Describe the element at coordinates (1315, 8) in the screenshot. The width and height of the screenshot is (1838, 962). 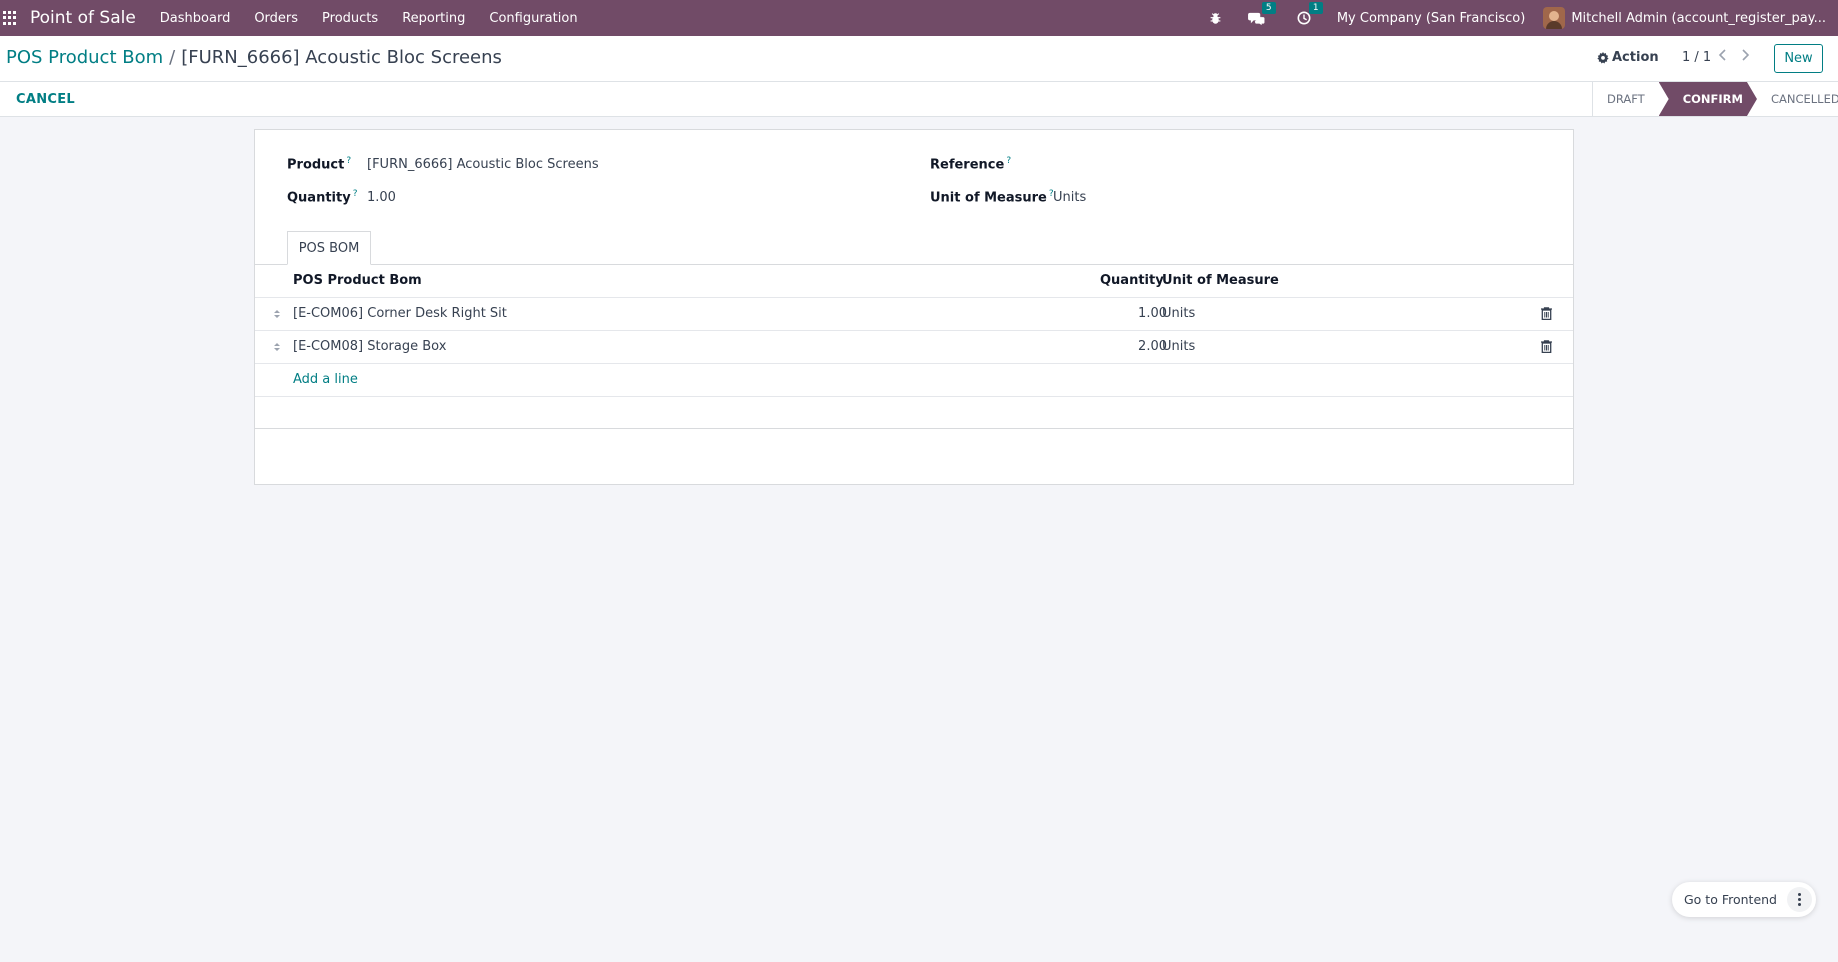
I see `activities-count-badge: 1` at that location.